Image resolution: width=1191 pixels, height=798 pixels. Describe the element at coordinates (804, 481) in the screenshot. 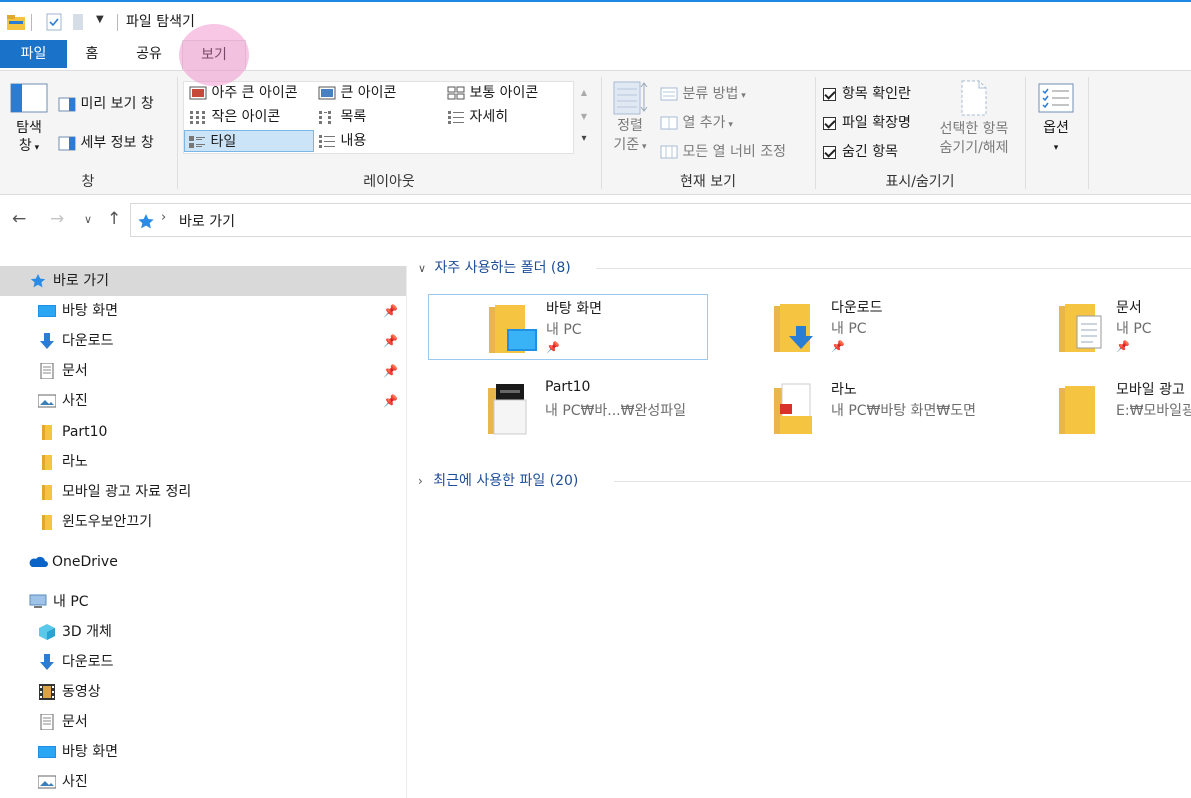

I see `recent-files-header: › 최근에 사용한 파일 (20)` at that location.